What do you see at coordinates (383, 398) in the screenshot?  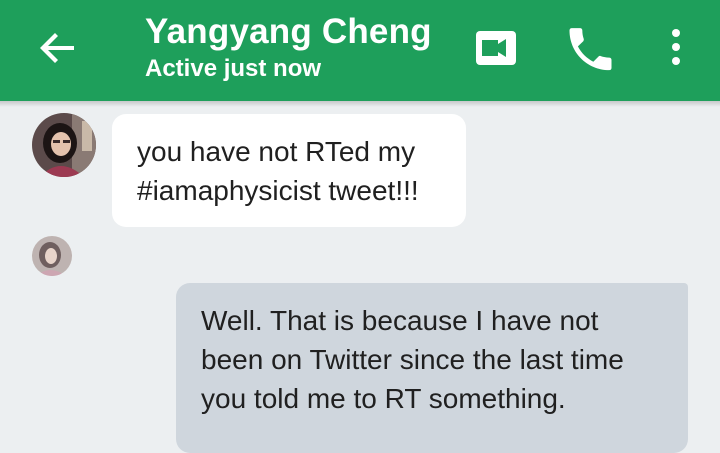 I see `message-text-line: you told me to RT something.` at bounding box center [383, 398].